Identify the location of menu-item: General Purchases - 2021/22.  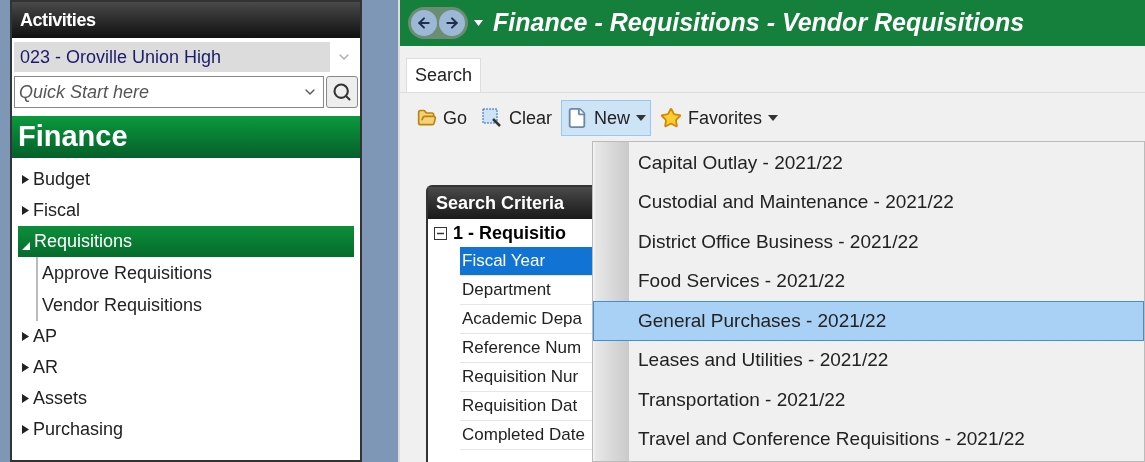
(868, 321).